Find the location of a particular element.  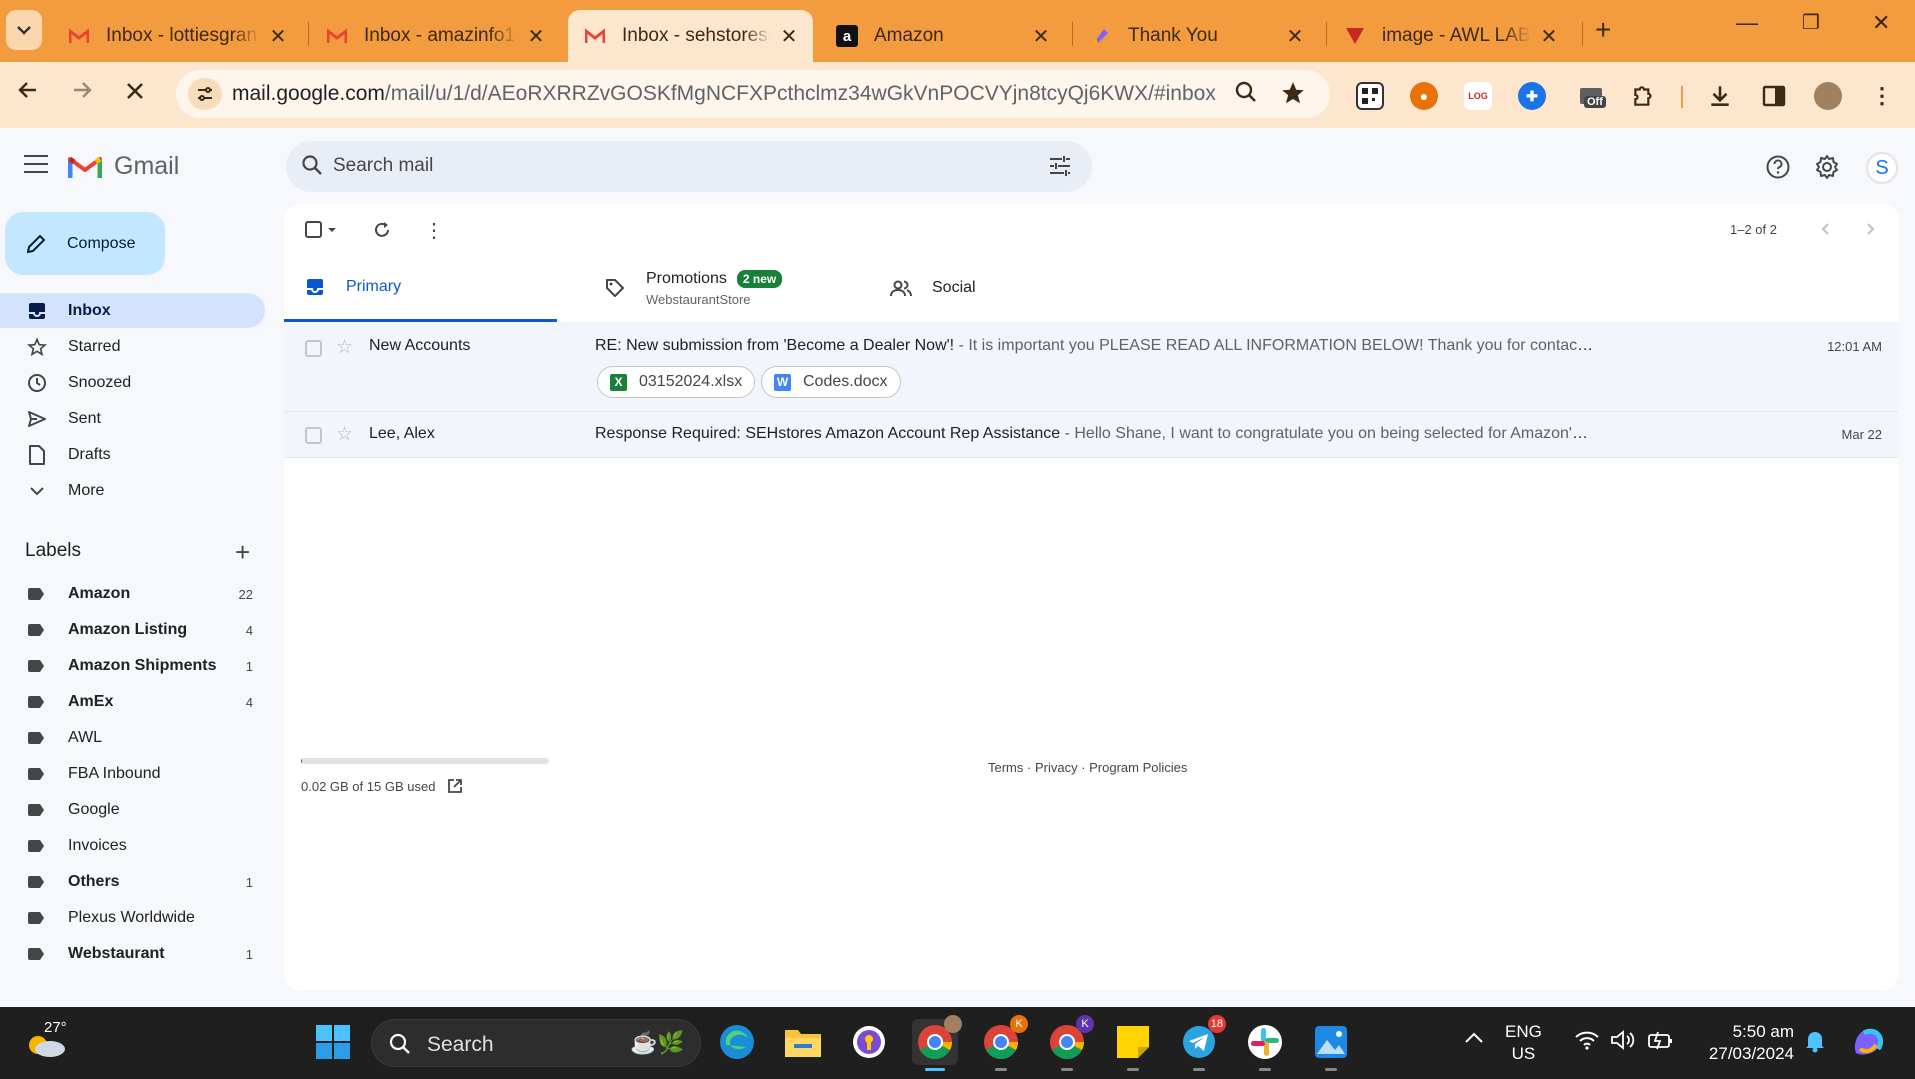

profile-avatar is located at coordinates (1828, 96).